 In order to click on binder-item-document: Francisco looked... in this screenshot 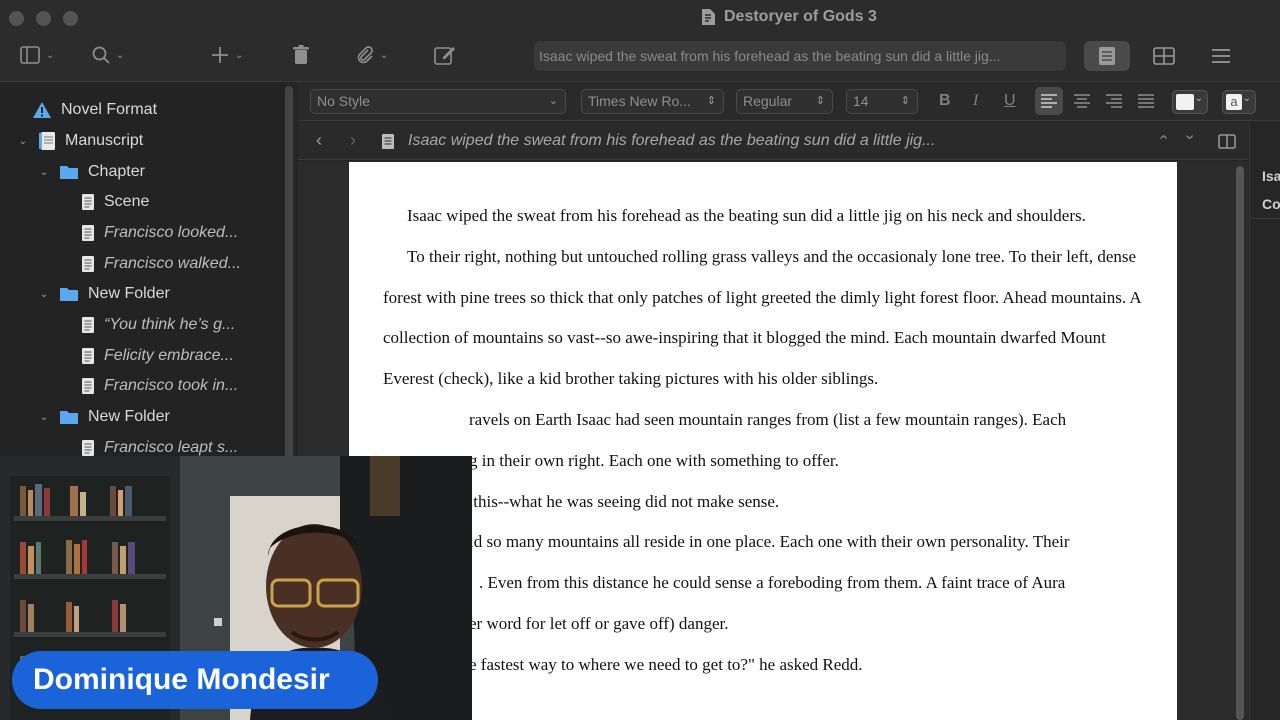, I will do `click(159, 233)`.